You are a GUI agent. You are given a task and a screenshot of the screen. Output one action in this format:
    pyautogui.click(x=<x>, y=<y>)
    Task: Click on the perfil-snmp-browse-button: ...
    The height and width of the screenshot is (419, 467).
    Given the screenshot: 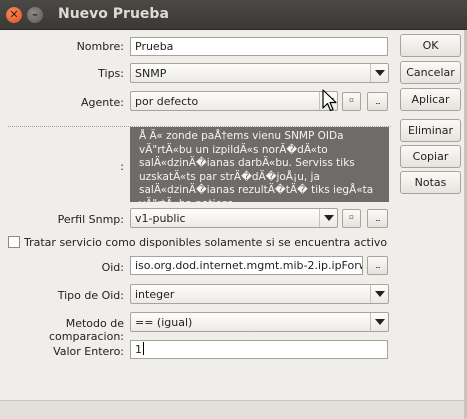 What is the action you would take?
    pyautogui.click(x=377, y=218)
    